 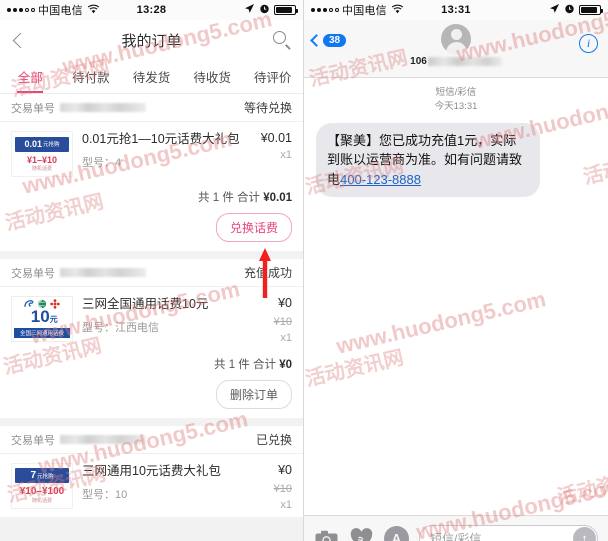 I want to click on tab-label: 待收货, so click(x=212, y=78).